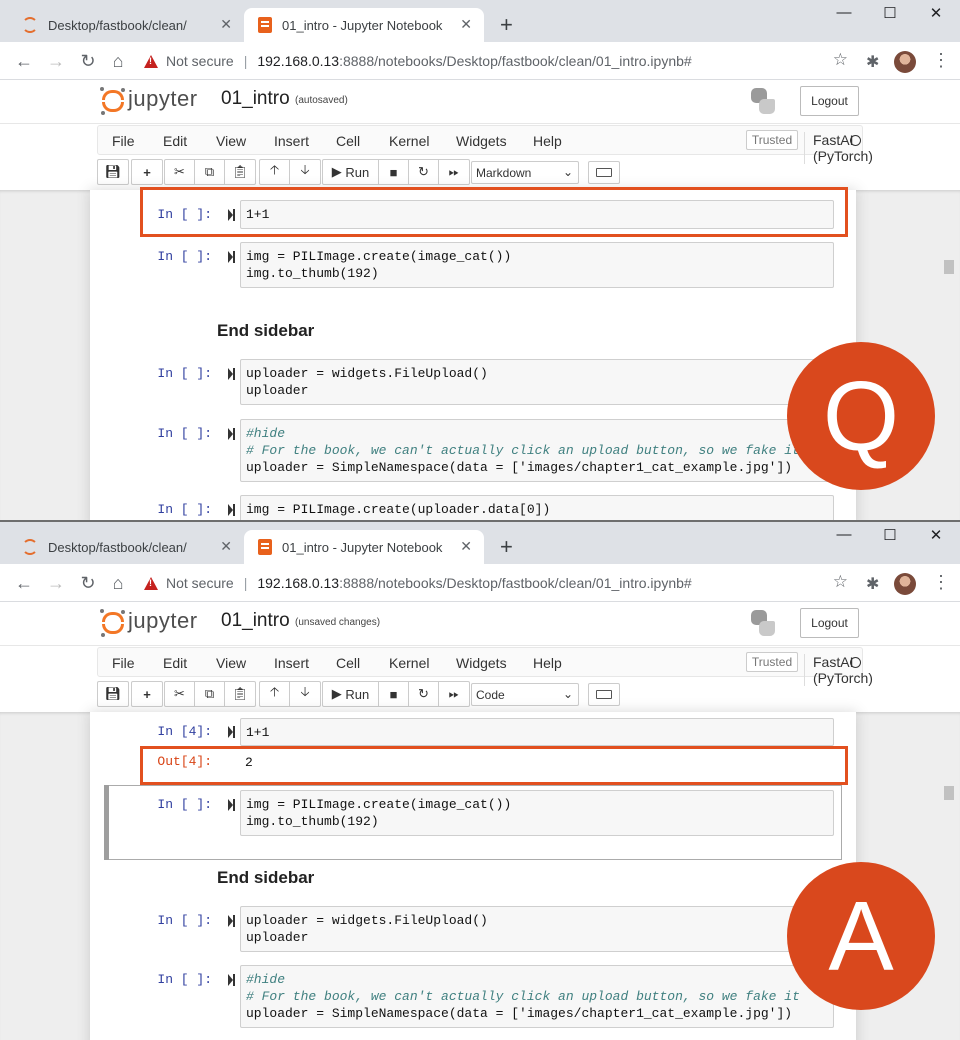 This screenshot has height=1040, width=960. I want to click on logout-button: Logout, so click(829, 101).